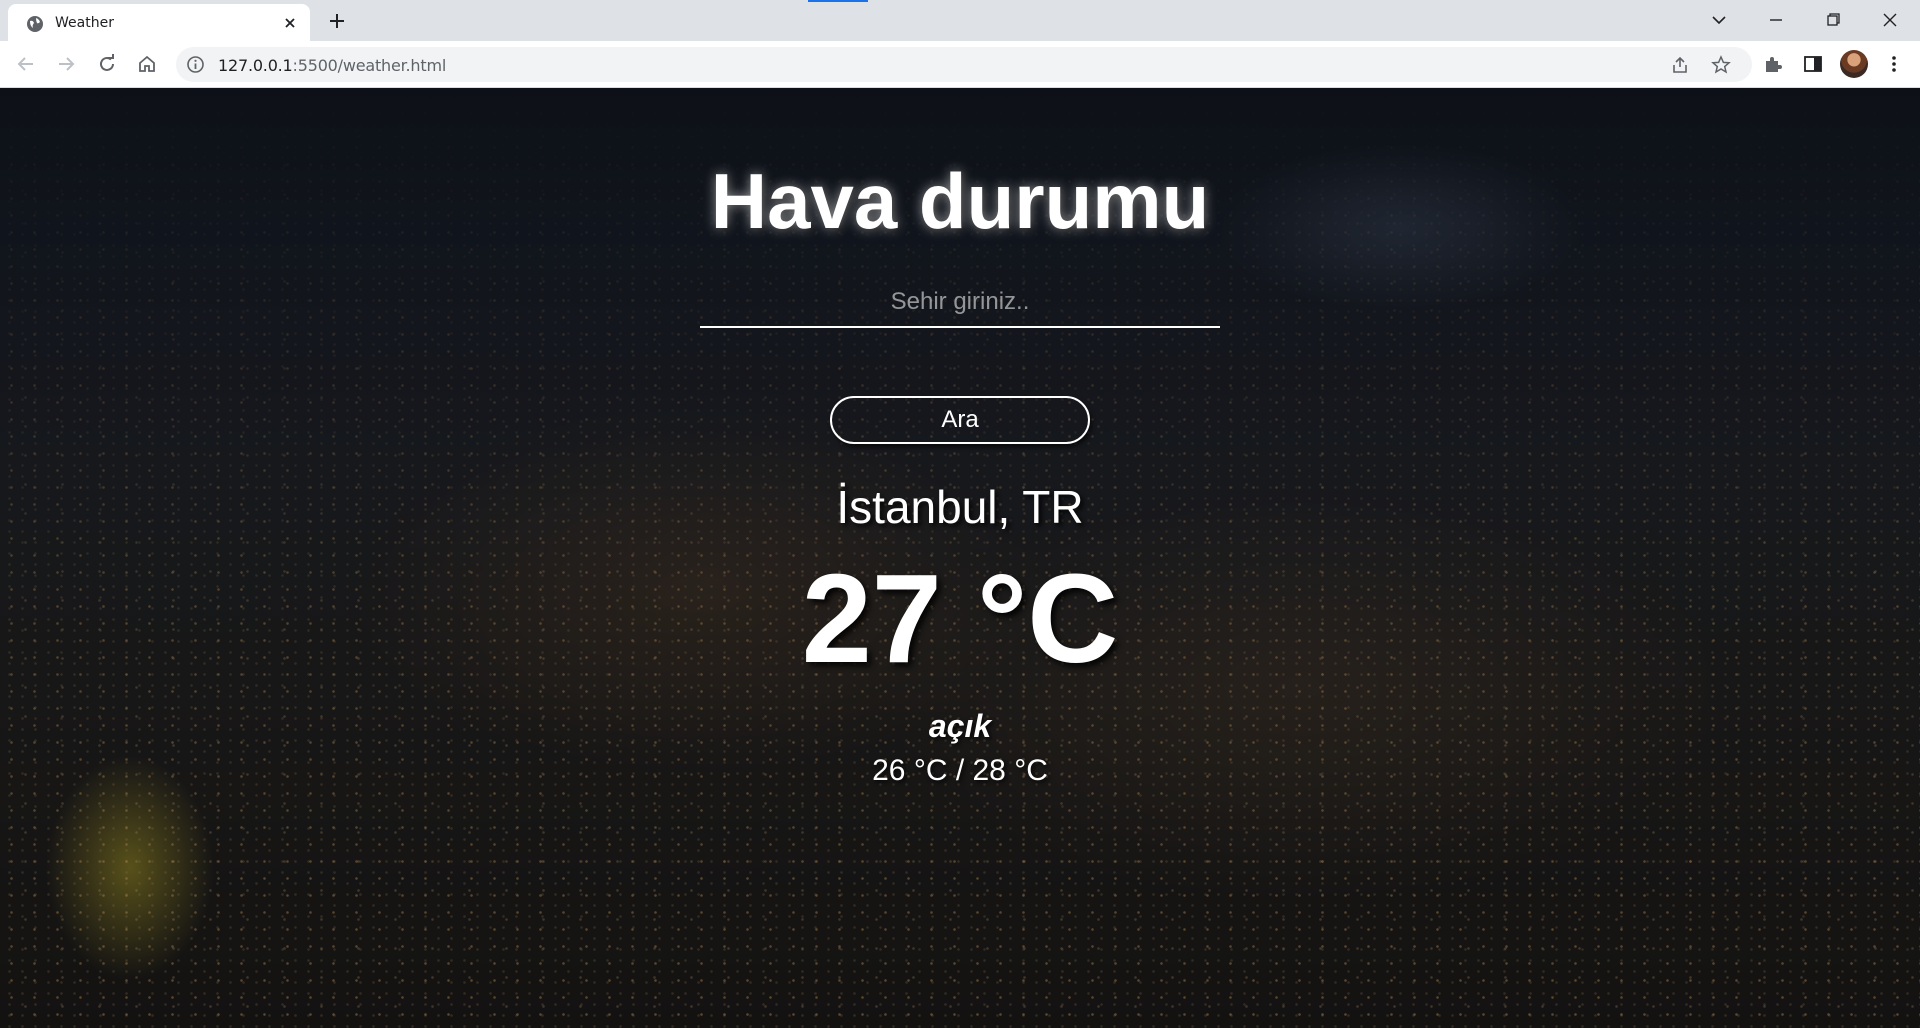 The height and width of the screenshot is (1028, 1920). I want to click on globe-icon, so click(35, 24).